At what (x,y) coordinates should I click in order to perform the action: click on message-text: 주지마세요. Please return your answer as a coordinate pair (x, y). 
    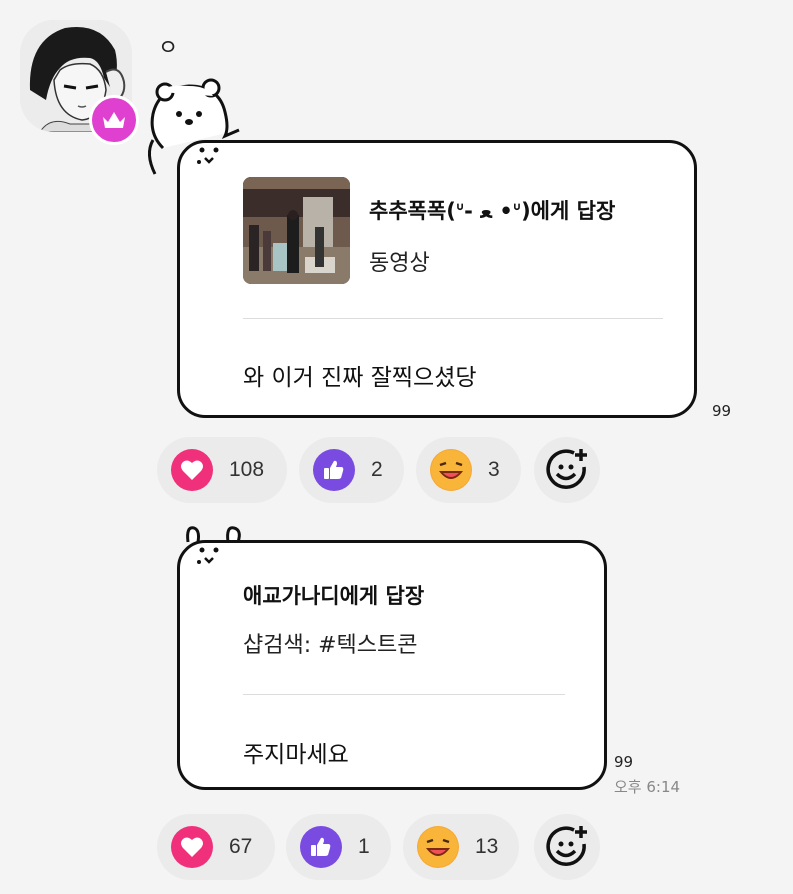
    Looking at the image, I should click on (296, 755).